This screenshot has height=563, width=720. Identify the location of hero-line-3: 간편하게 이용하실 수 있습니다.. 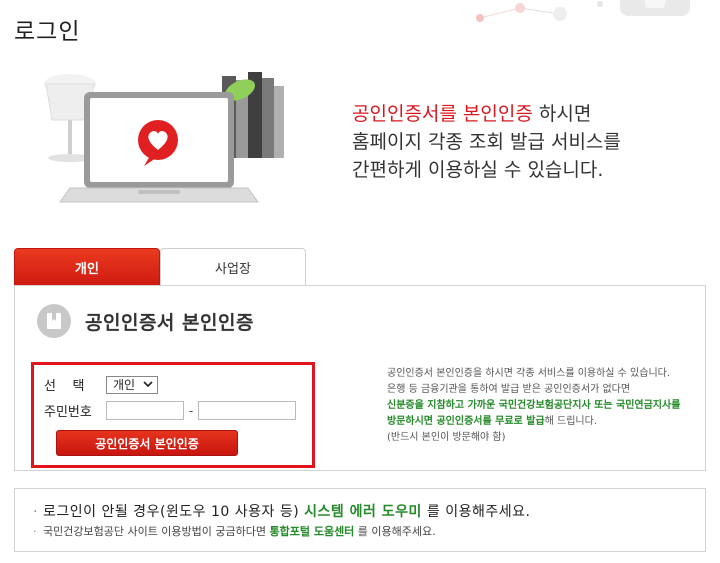
(478, 170).